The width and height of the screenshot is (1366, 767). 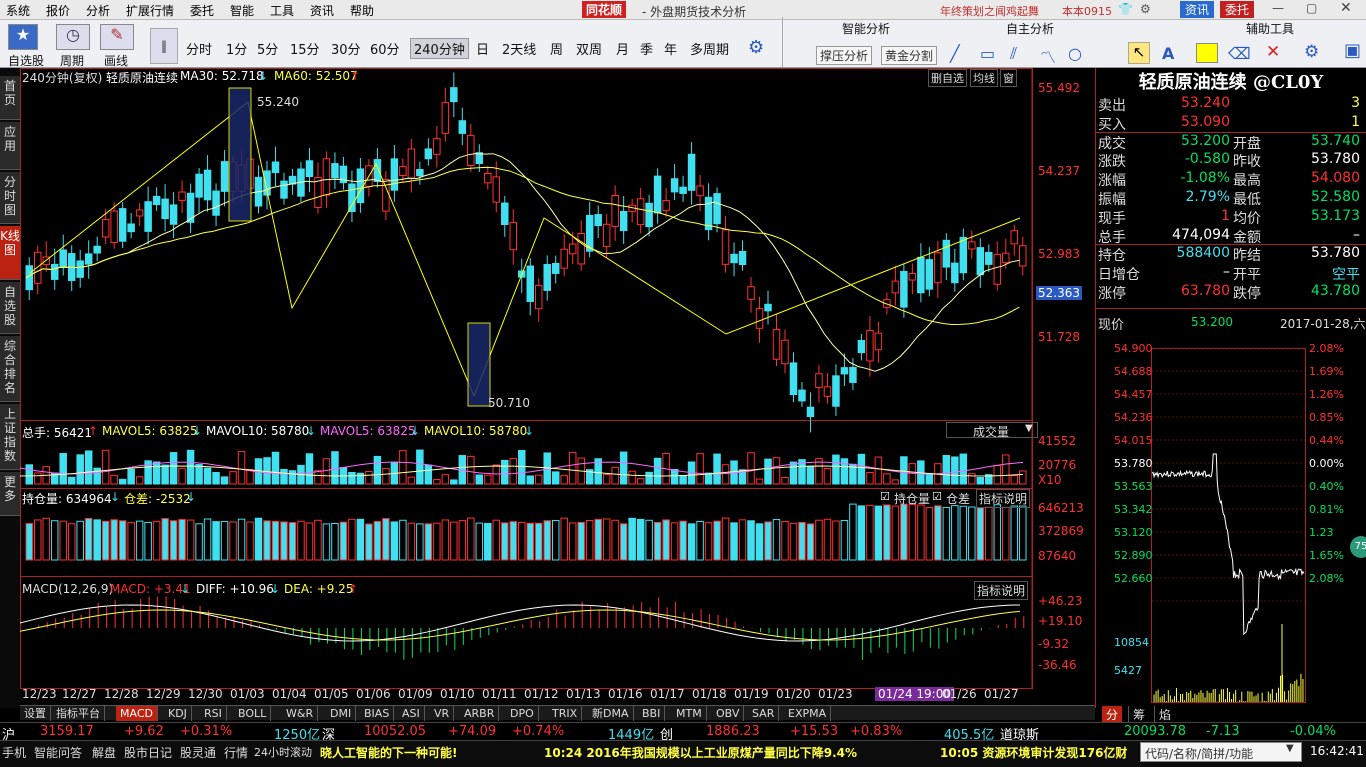 What do you see at coordinates (10, 494) in the screenshot?
I see `sidebar-item-more: 更多` at bounding box center [10, 494].